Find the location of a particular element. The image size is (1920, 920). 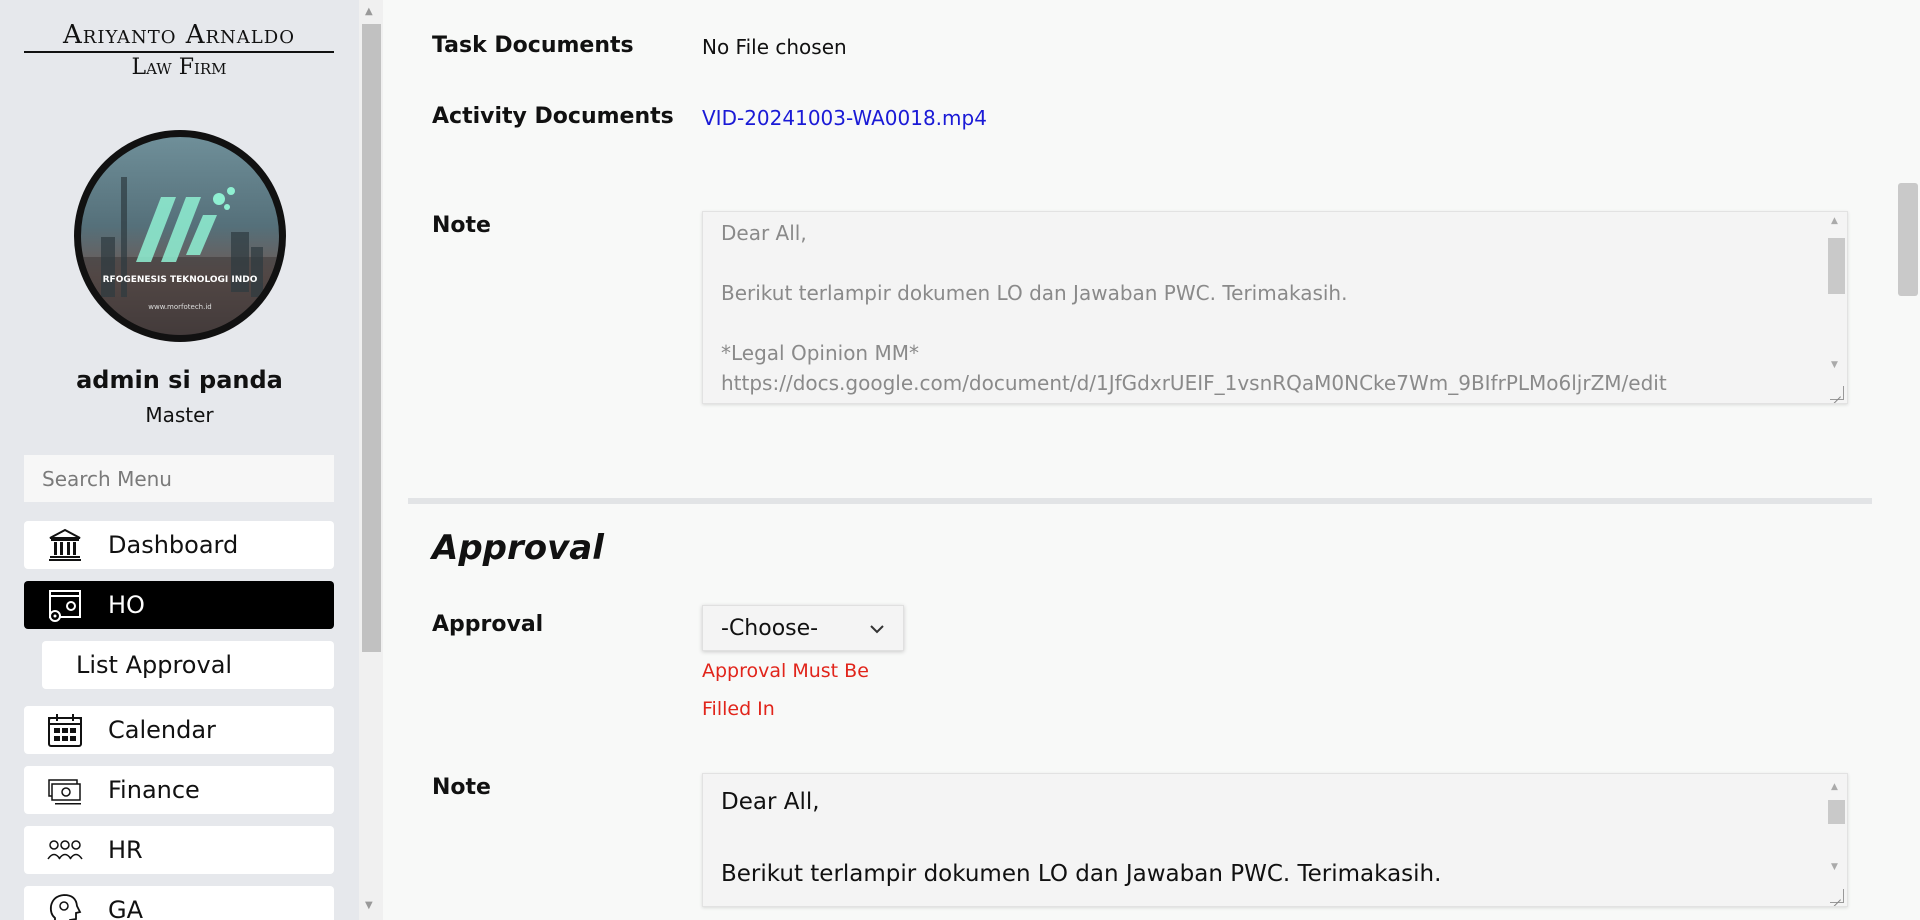

sidebar-item-label: HR is located at coordinates (125, 850).